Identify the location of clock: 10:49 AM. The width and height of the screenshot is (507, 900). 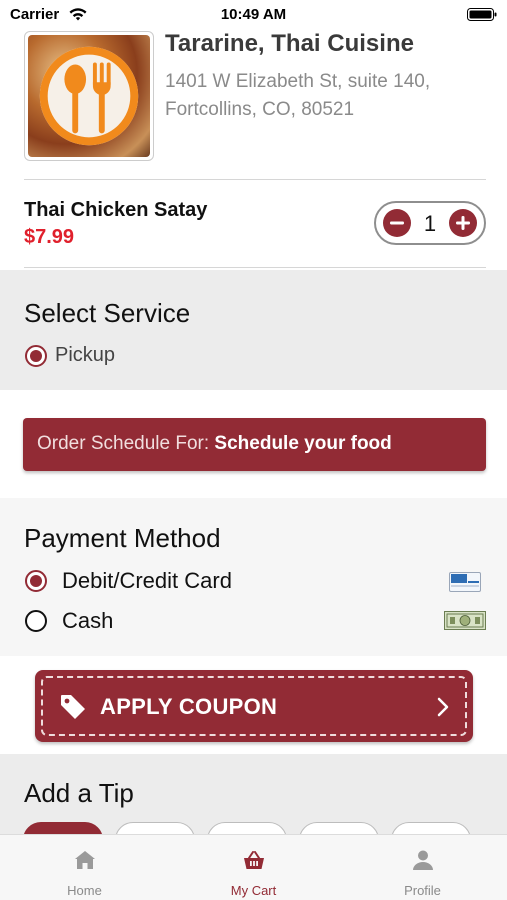
(253, 14).